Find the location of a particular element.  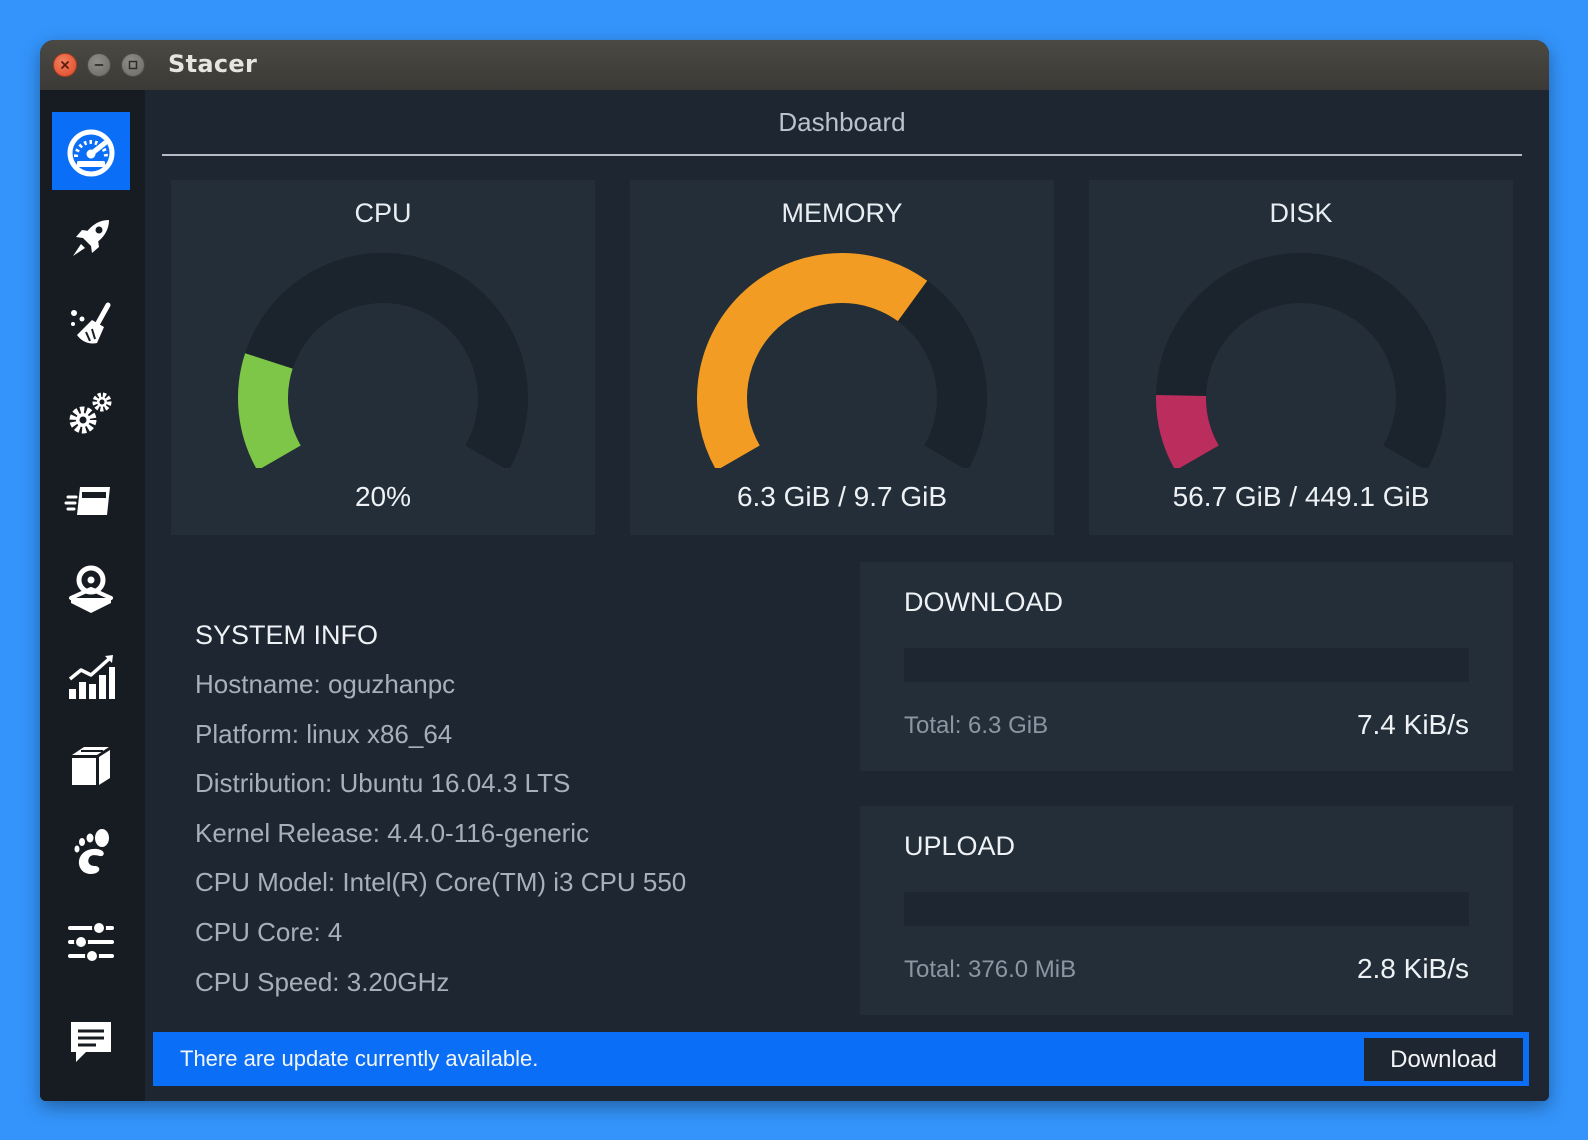

upload-speed: 2.8 KiB/s is located at coordinates (1412, 968).